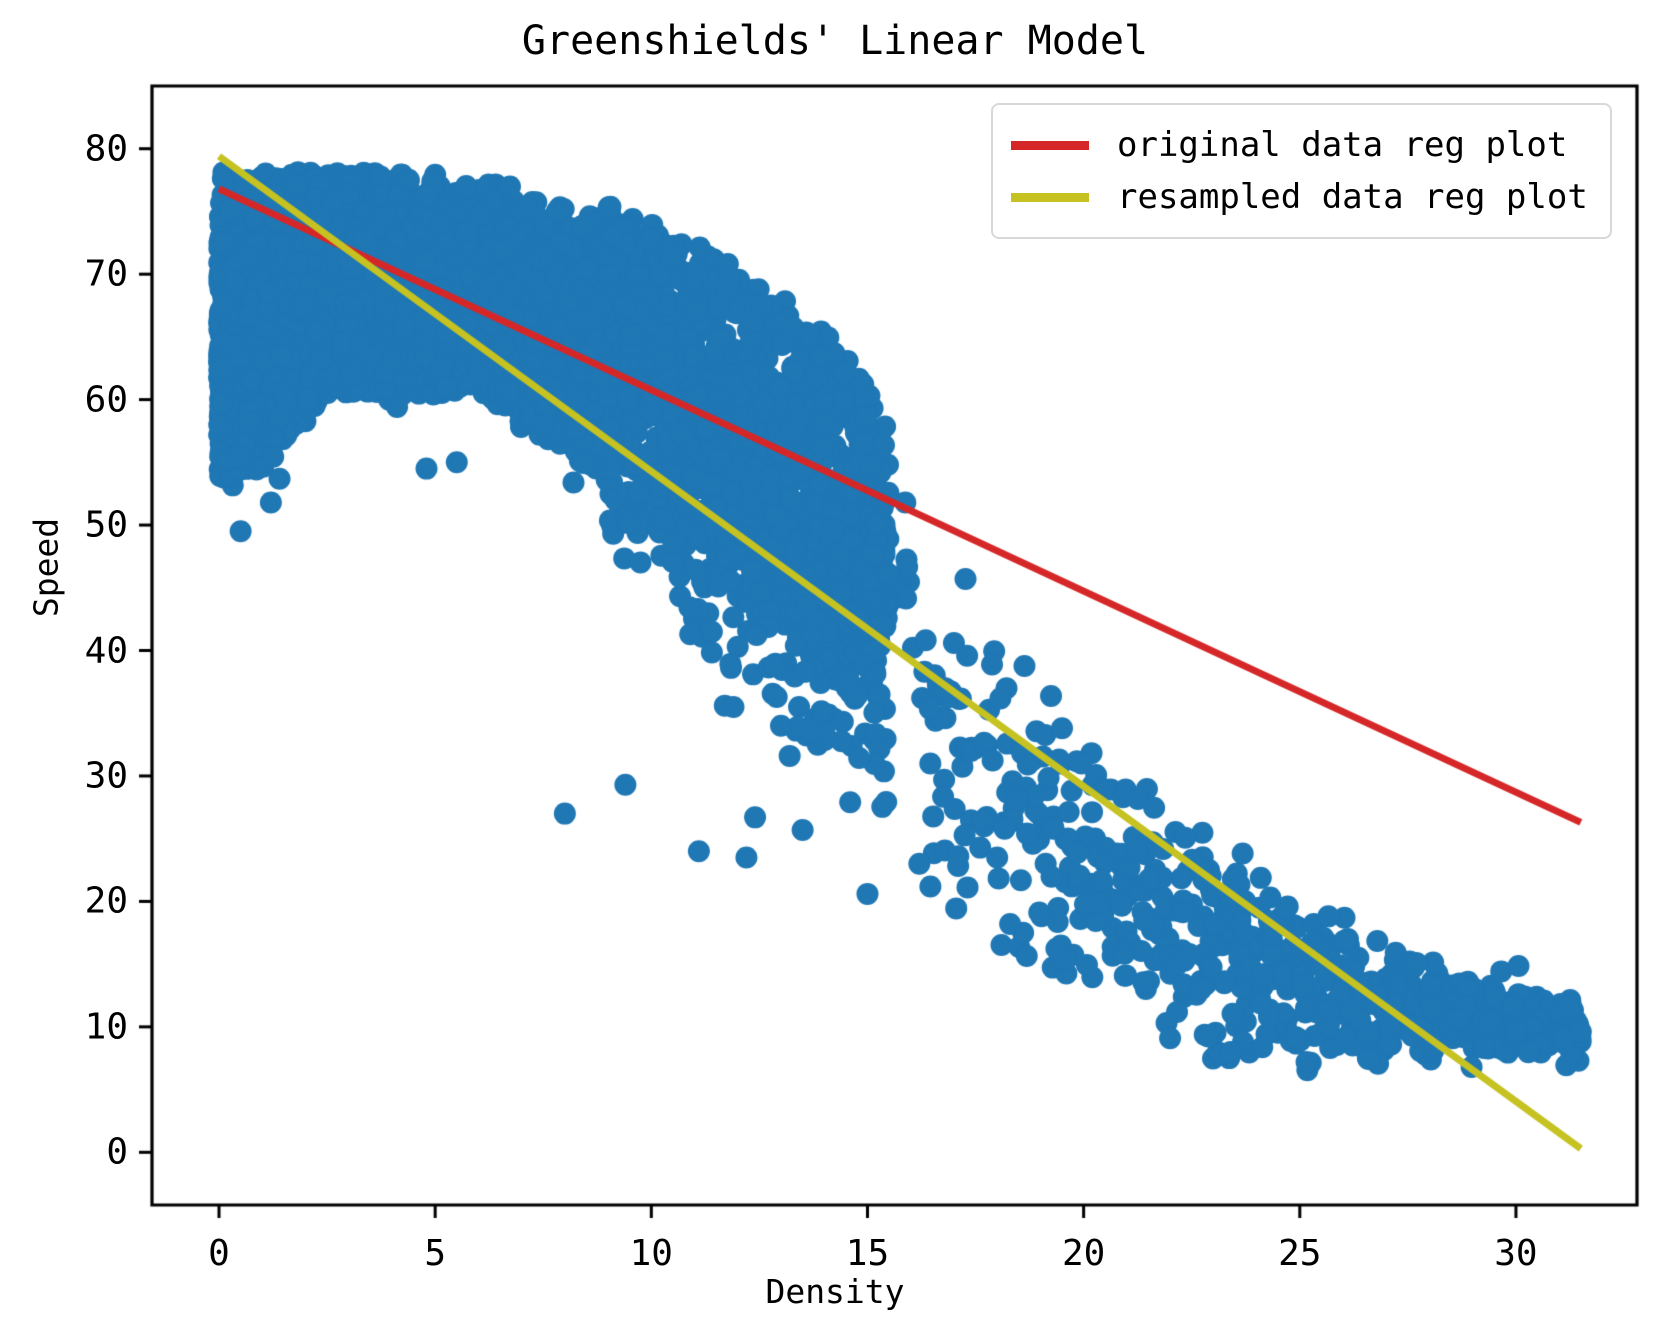  I want to click on x-tick-label: 15, so click(867, 1253).